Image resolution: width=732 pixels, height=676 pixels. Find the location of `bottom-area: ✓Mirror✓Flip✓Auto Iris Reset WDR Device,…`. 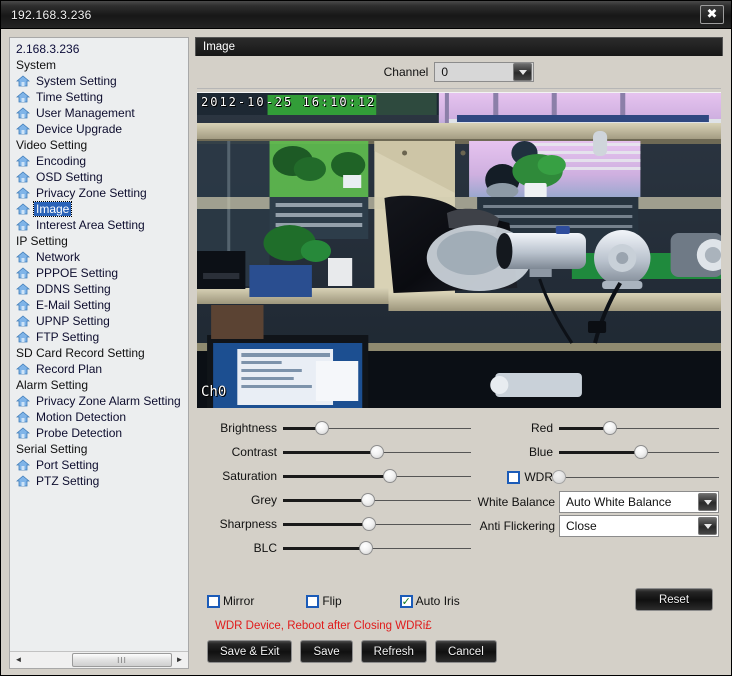

bottom-area: ✓Mirror✓Flip✓Auto Iris Reset WDR Device,… is located at coordinates (459, 628).